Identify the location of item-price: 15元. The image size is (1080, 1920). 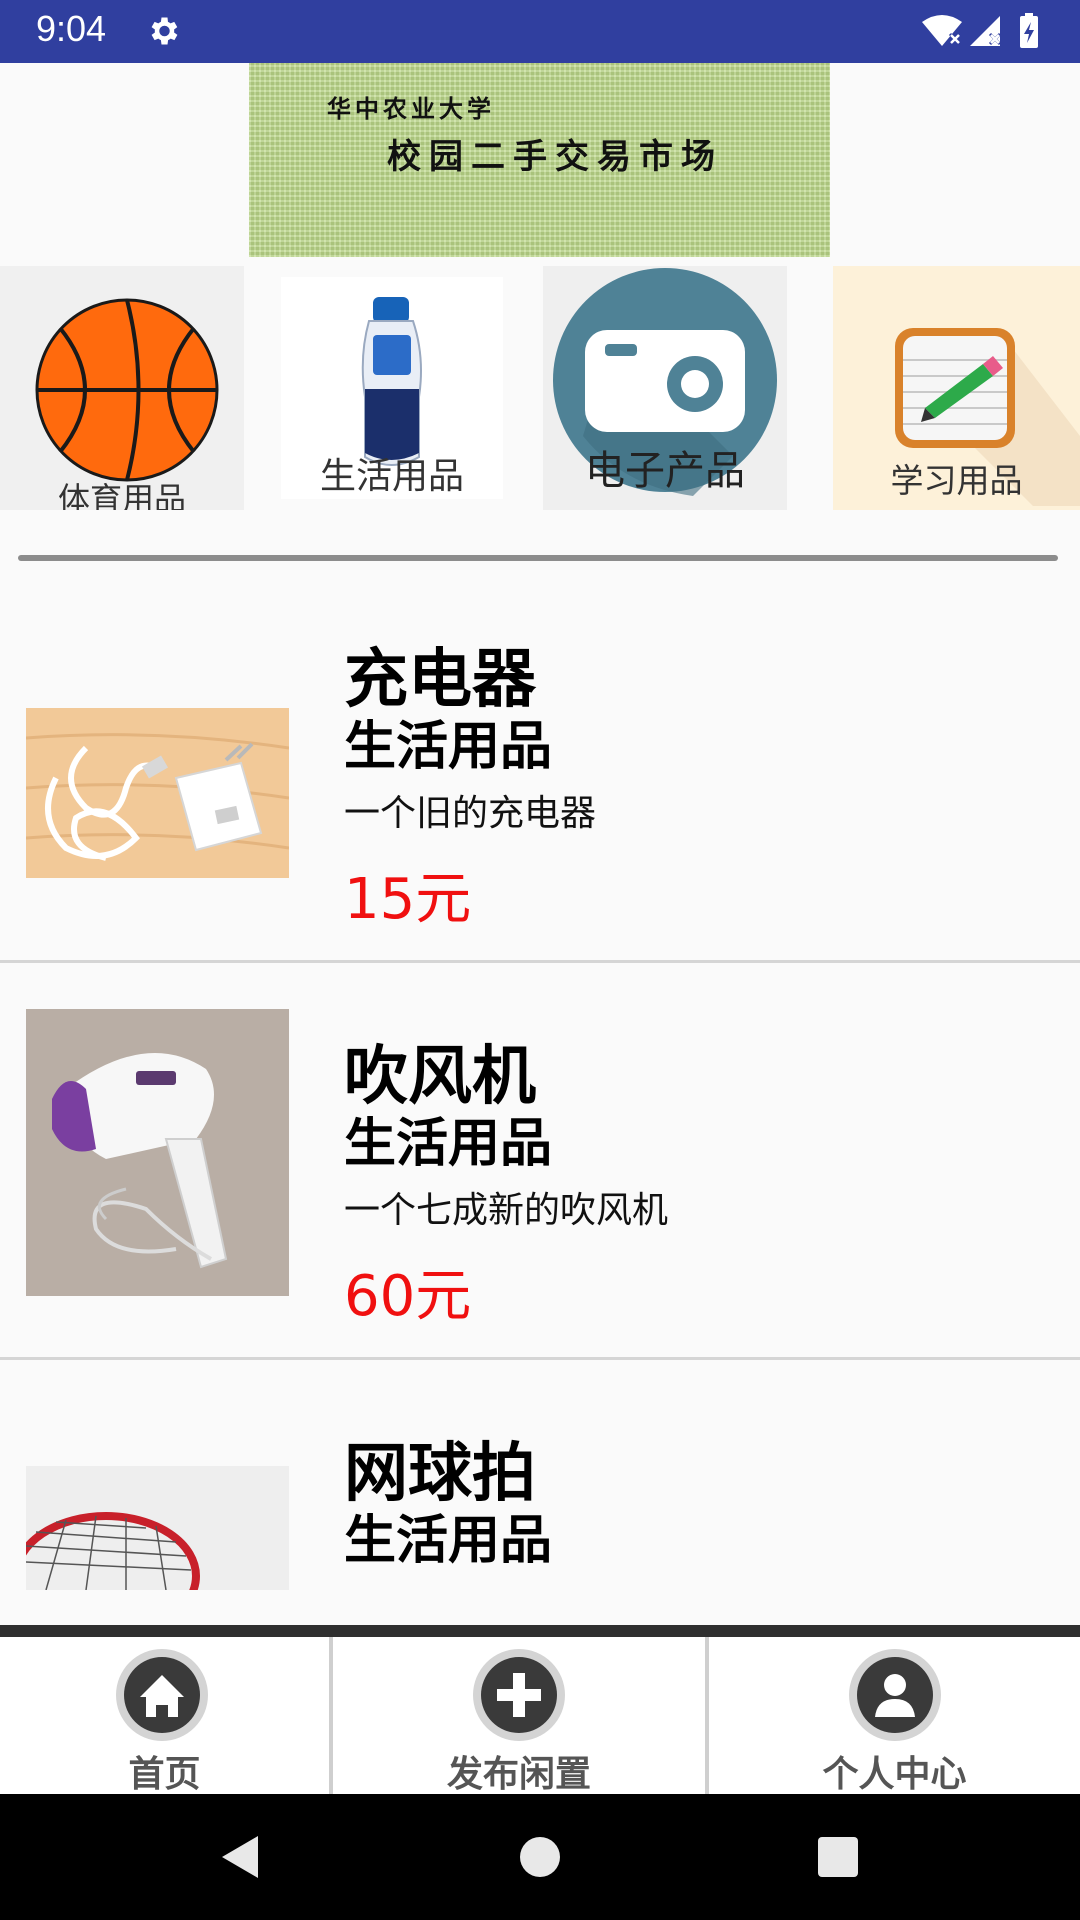
(408, 899).